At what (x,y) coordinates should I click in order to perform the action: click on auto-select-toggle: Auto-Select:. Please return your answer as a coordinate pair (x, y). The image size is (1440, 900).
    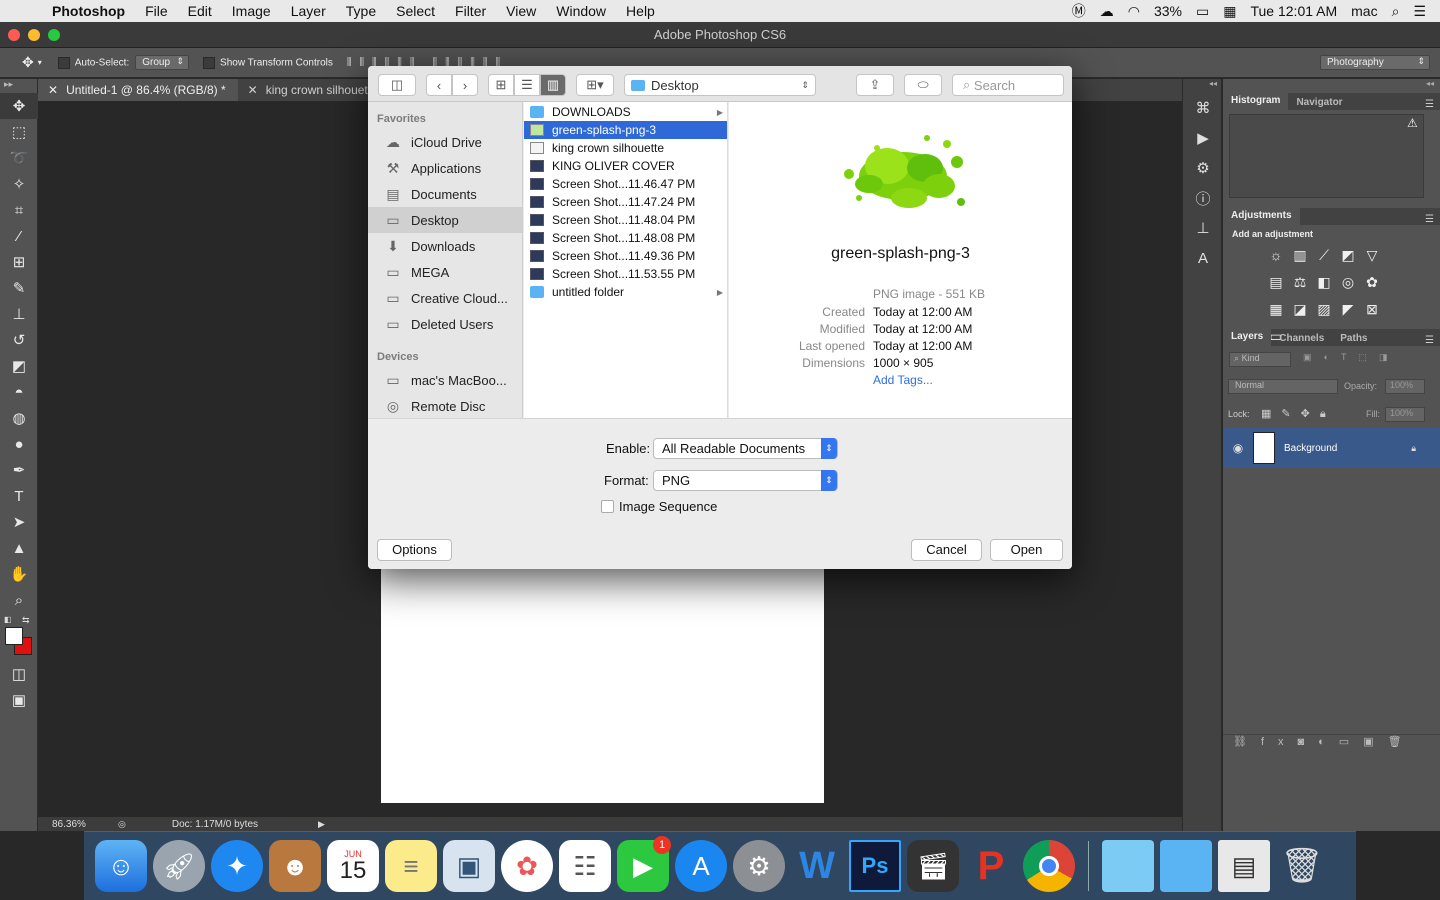
    Looking at the image, I should click on (93, 62).